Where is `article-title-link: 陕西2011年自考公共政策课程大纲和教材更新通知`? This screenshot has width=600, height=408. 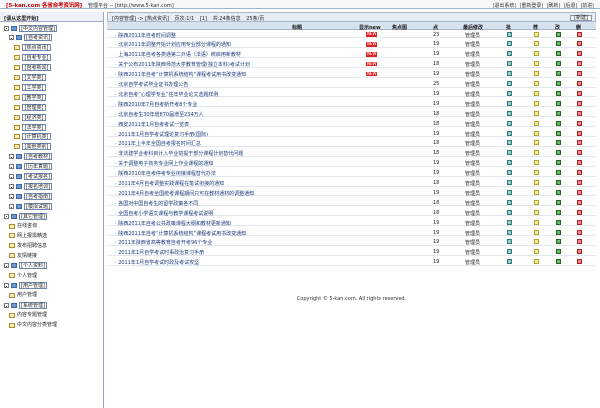 article-title-link: 陕西2011年自考公共政策课程大纲和教材更新通知 is located at coordinates (173, 223).